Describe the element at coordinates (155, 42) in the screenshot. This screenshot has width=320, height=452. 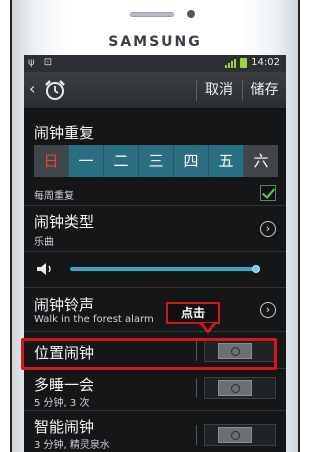
I see `brand-logo: SAMSUNG` at that location.